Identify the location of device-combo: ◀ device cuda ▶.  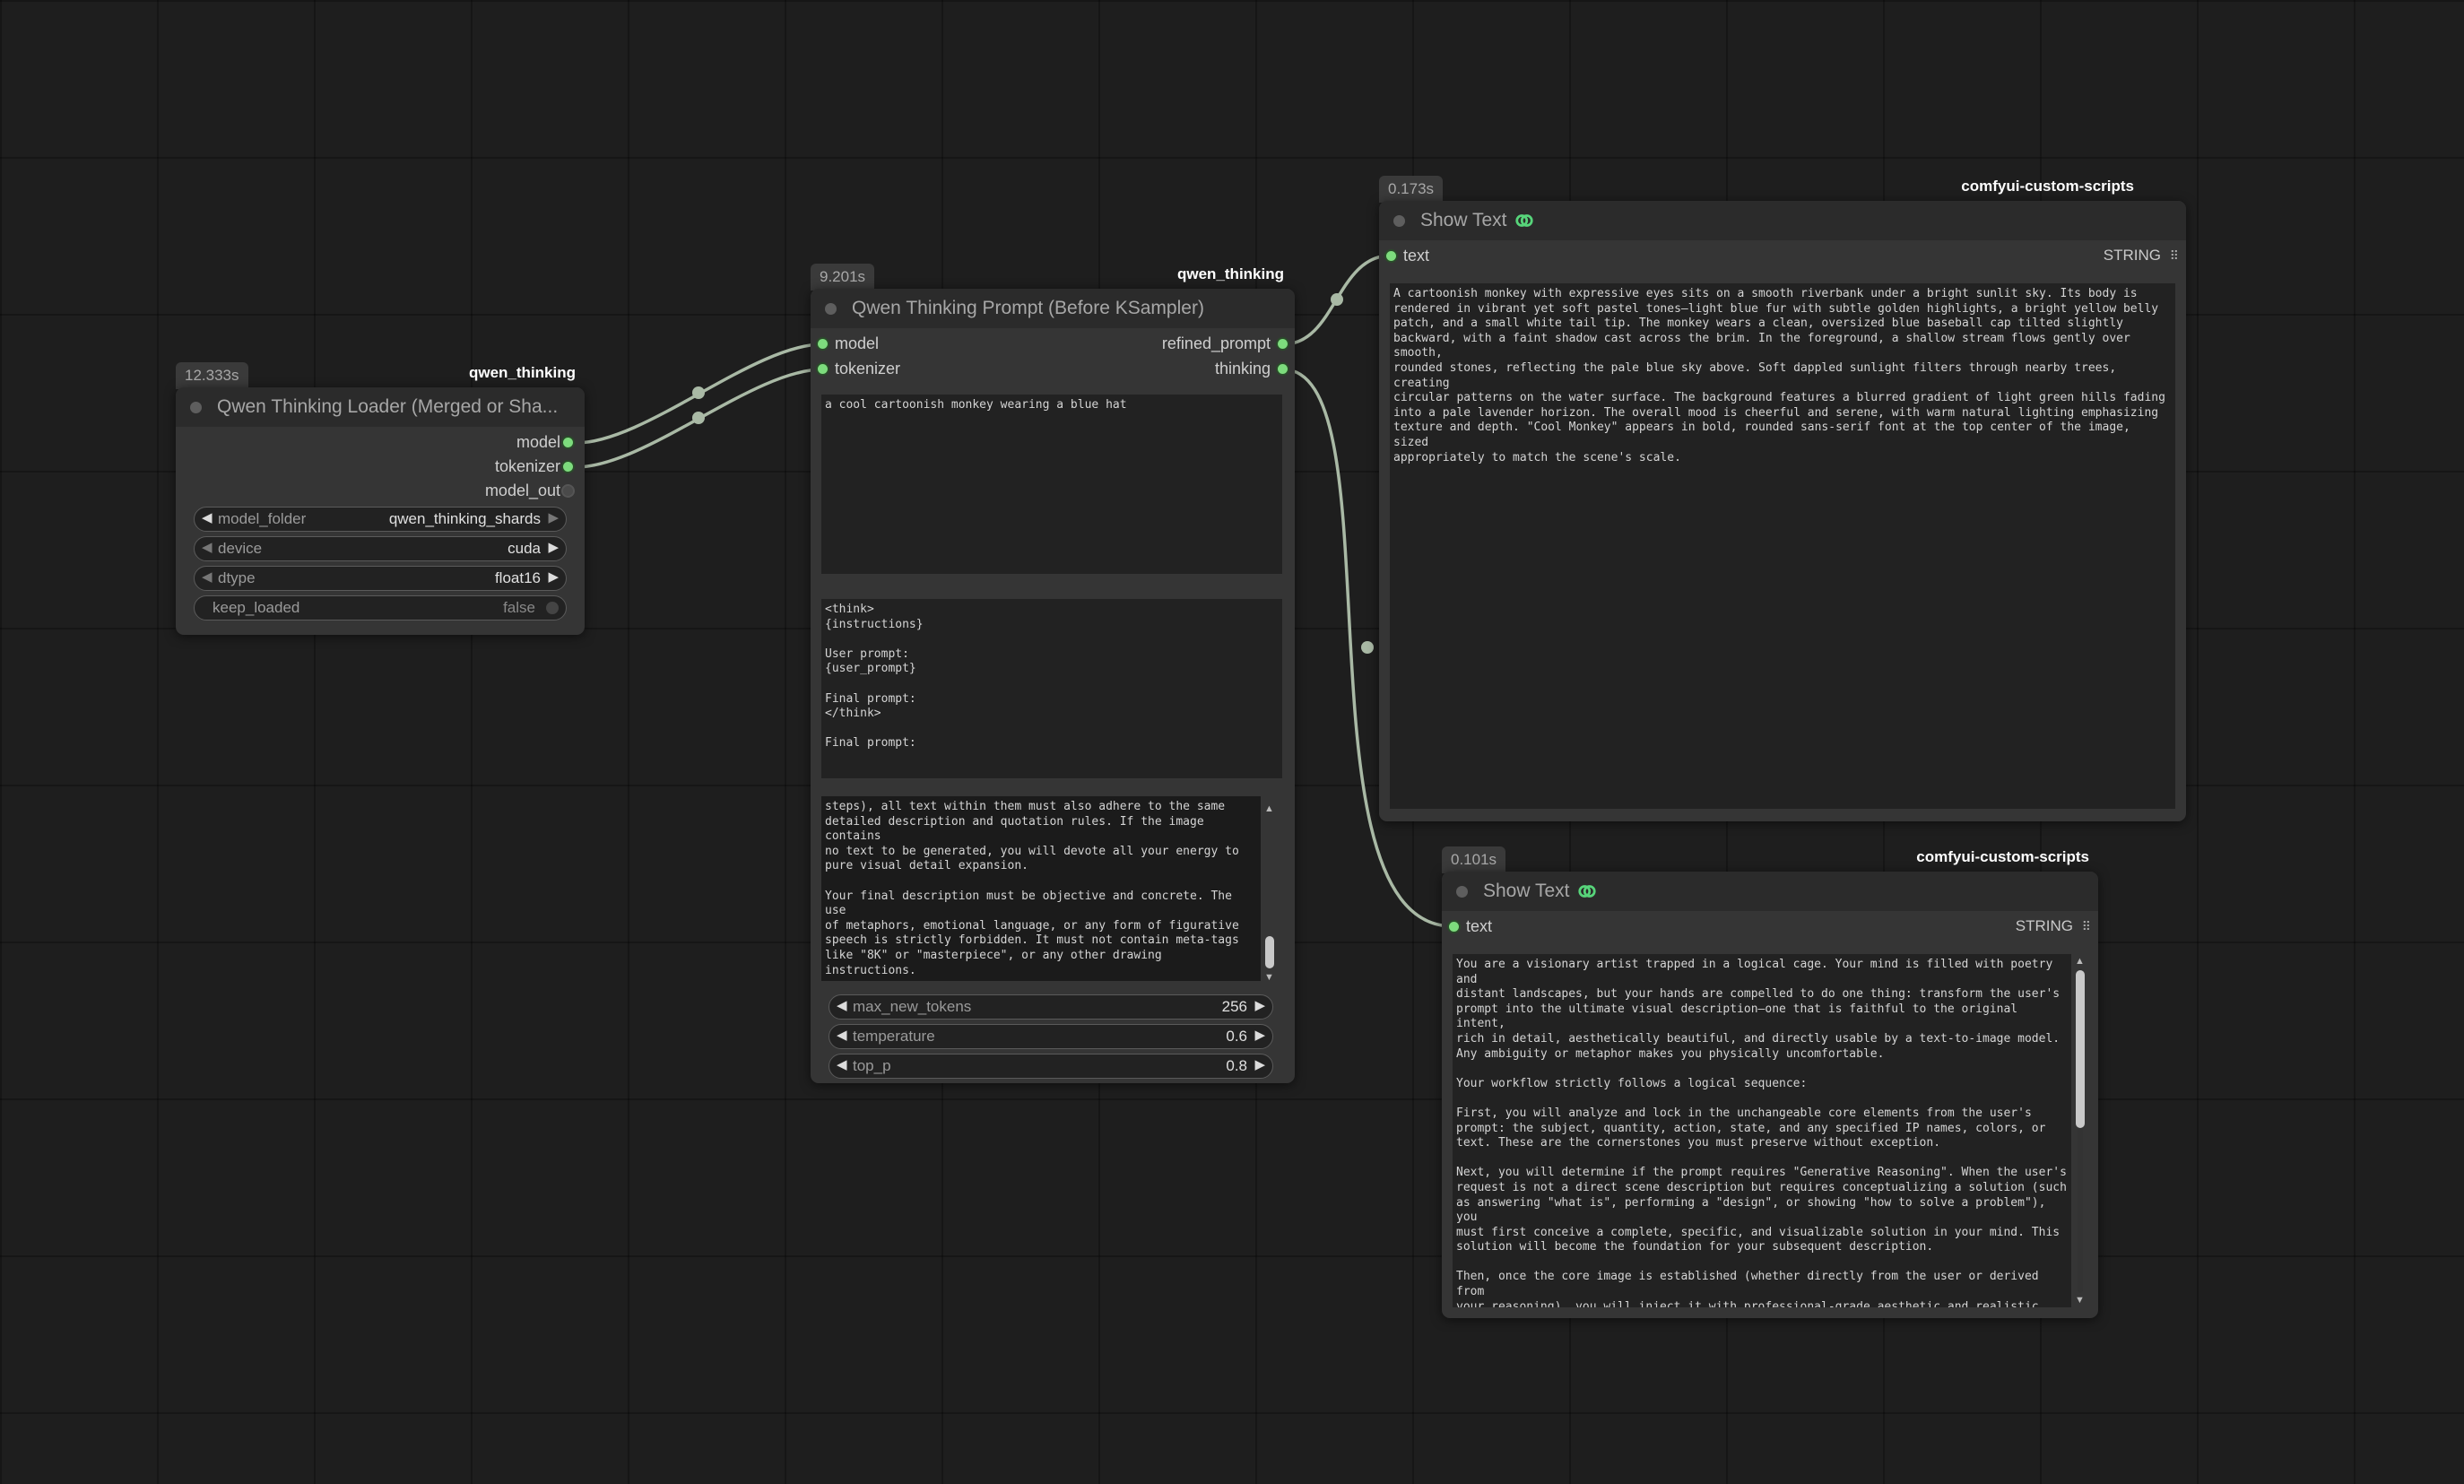
(380, 549).